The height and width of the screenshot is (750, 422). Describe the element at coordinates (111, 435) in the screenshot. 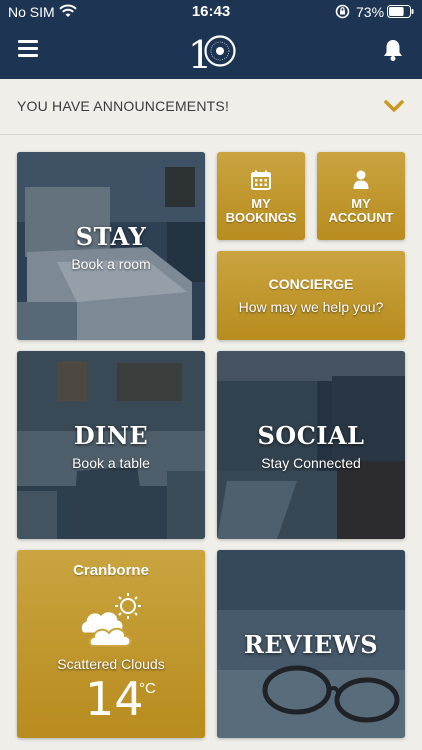

I see `dine-title: DINE` at that location.